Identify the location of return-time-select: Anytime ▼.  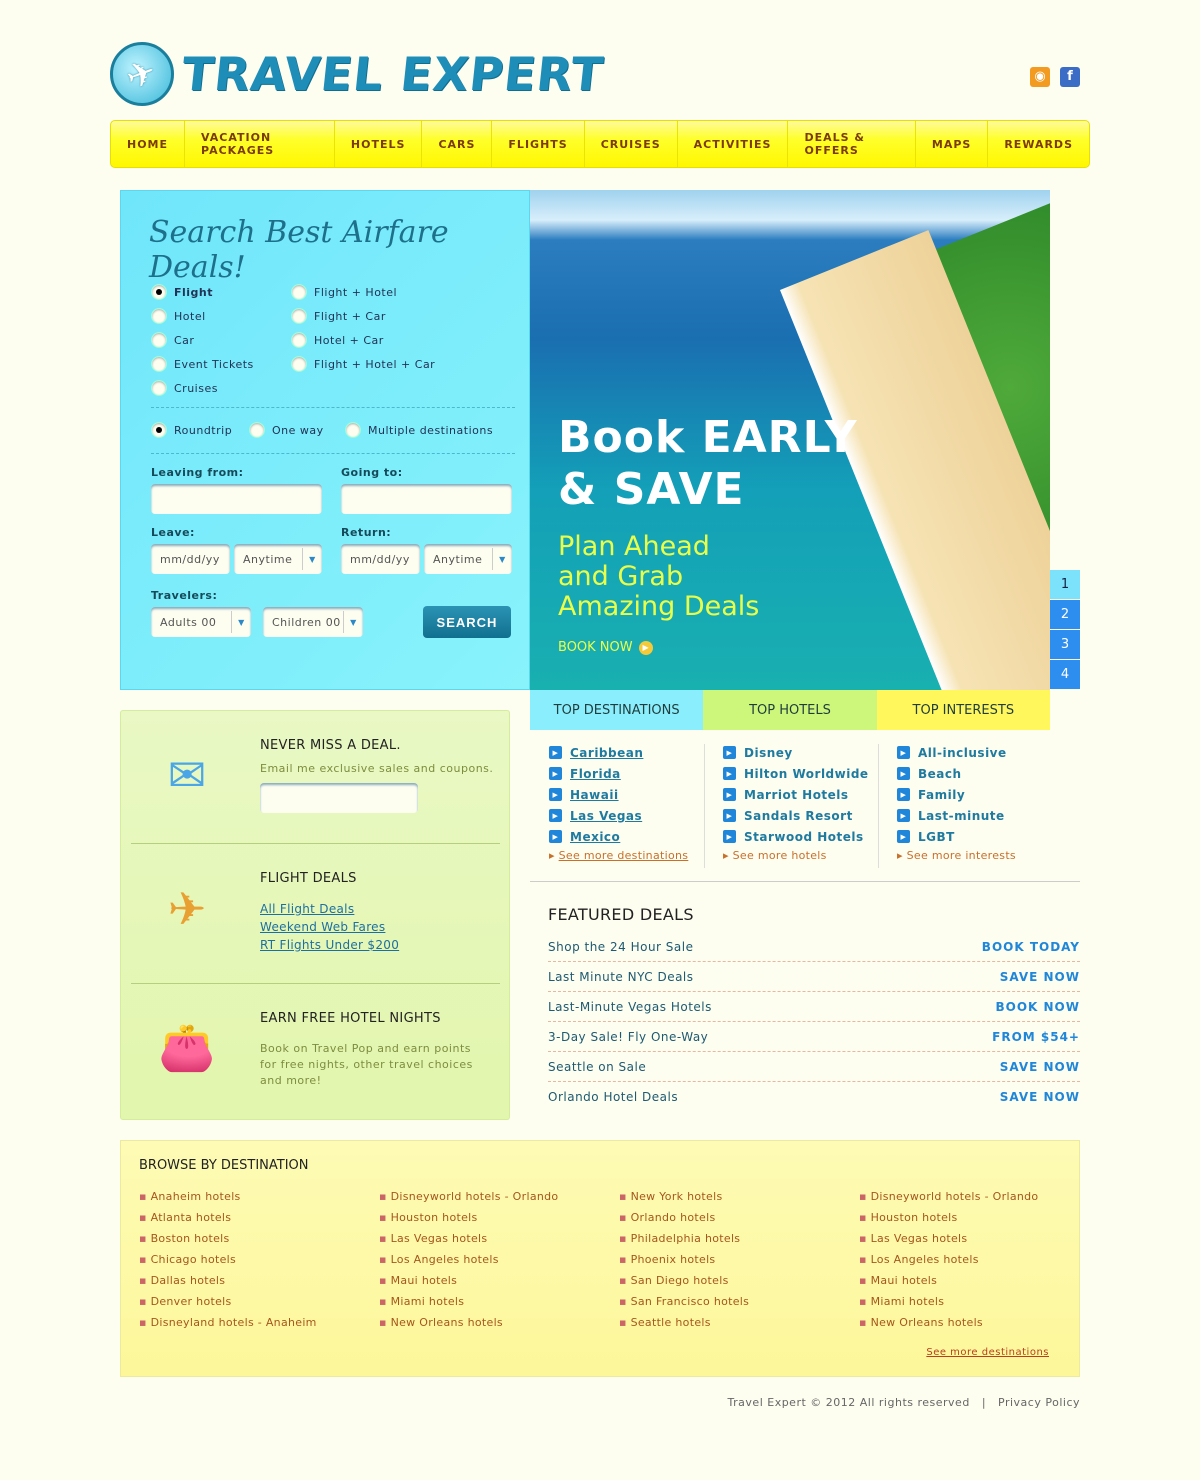
(468, 559).